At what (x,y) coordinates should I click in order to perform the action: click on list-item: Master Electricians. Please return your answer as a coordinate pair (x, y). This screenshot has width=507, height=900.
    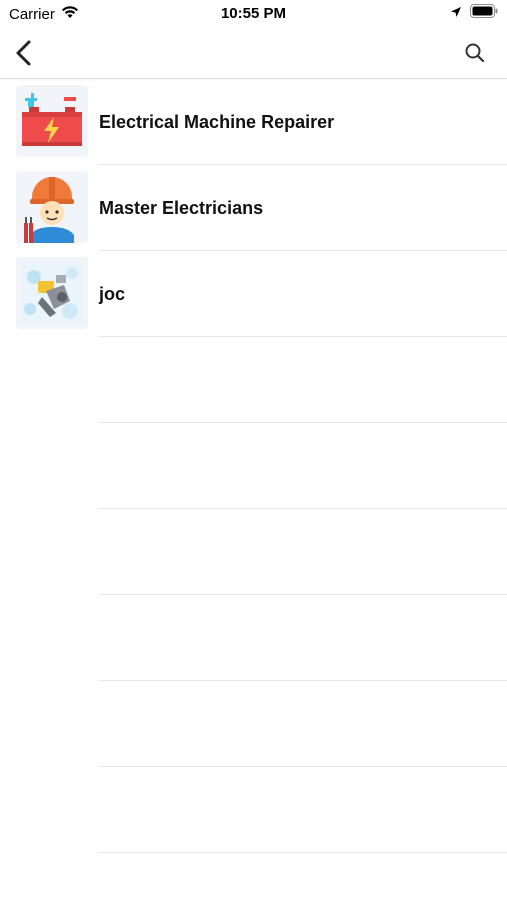
    Looking at the image, I should click on (253, 209).